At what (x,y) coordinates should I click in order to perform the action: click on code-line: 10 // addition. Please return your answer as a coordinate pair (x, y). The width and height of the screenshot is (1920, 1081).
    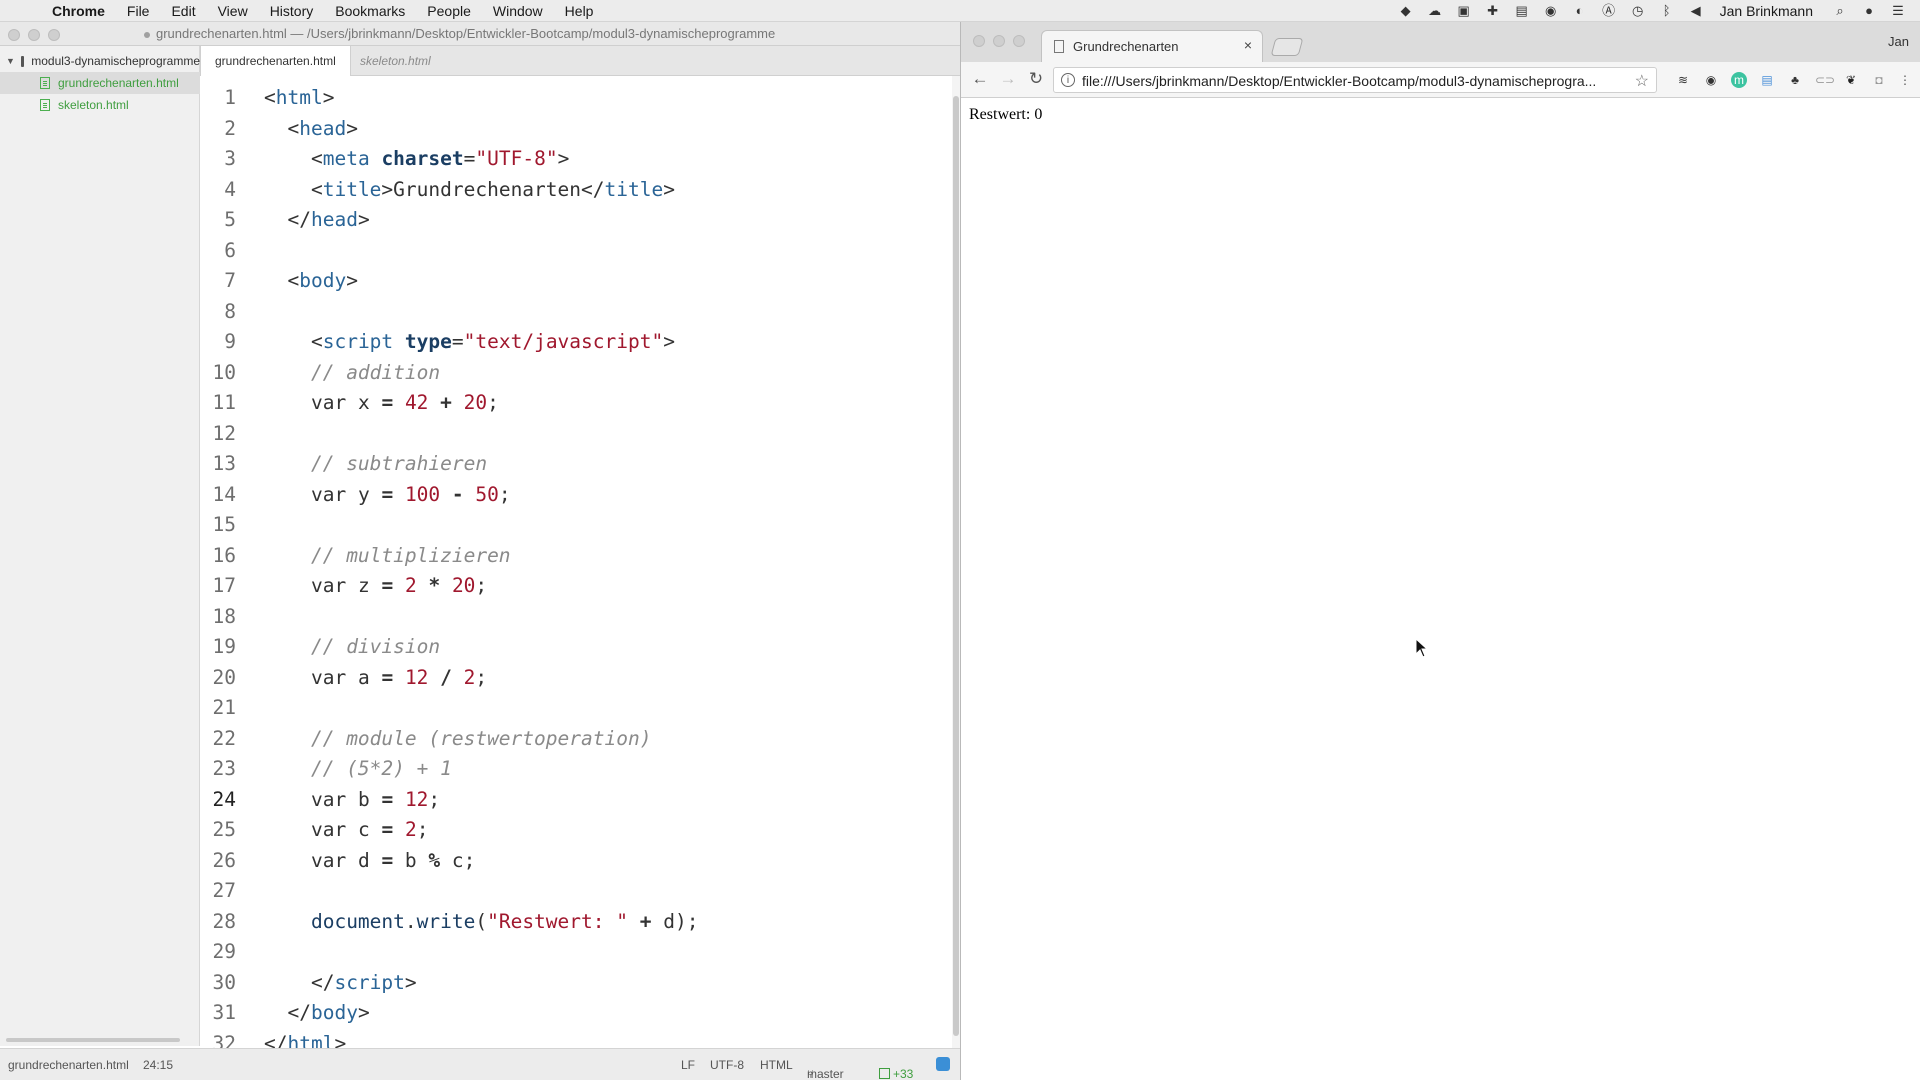
    Looking at the image, I should click on (576, 373).